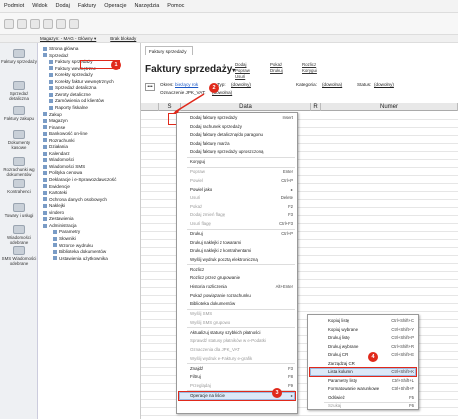  I want to click on badge-2: 2, so click(214, 88).